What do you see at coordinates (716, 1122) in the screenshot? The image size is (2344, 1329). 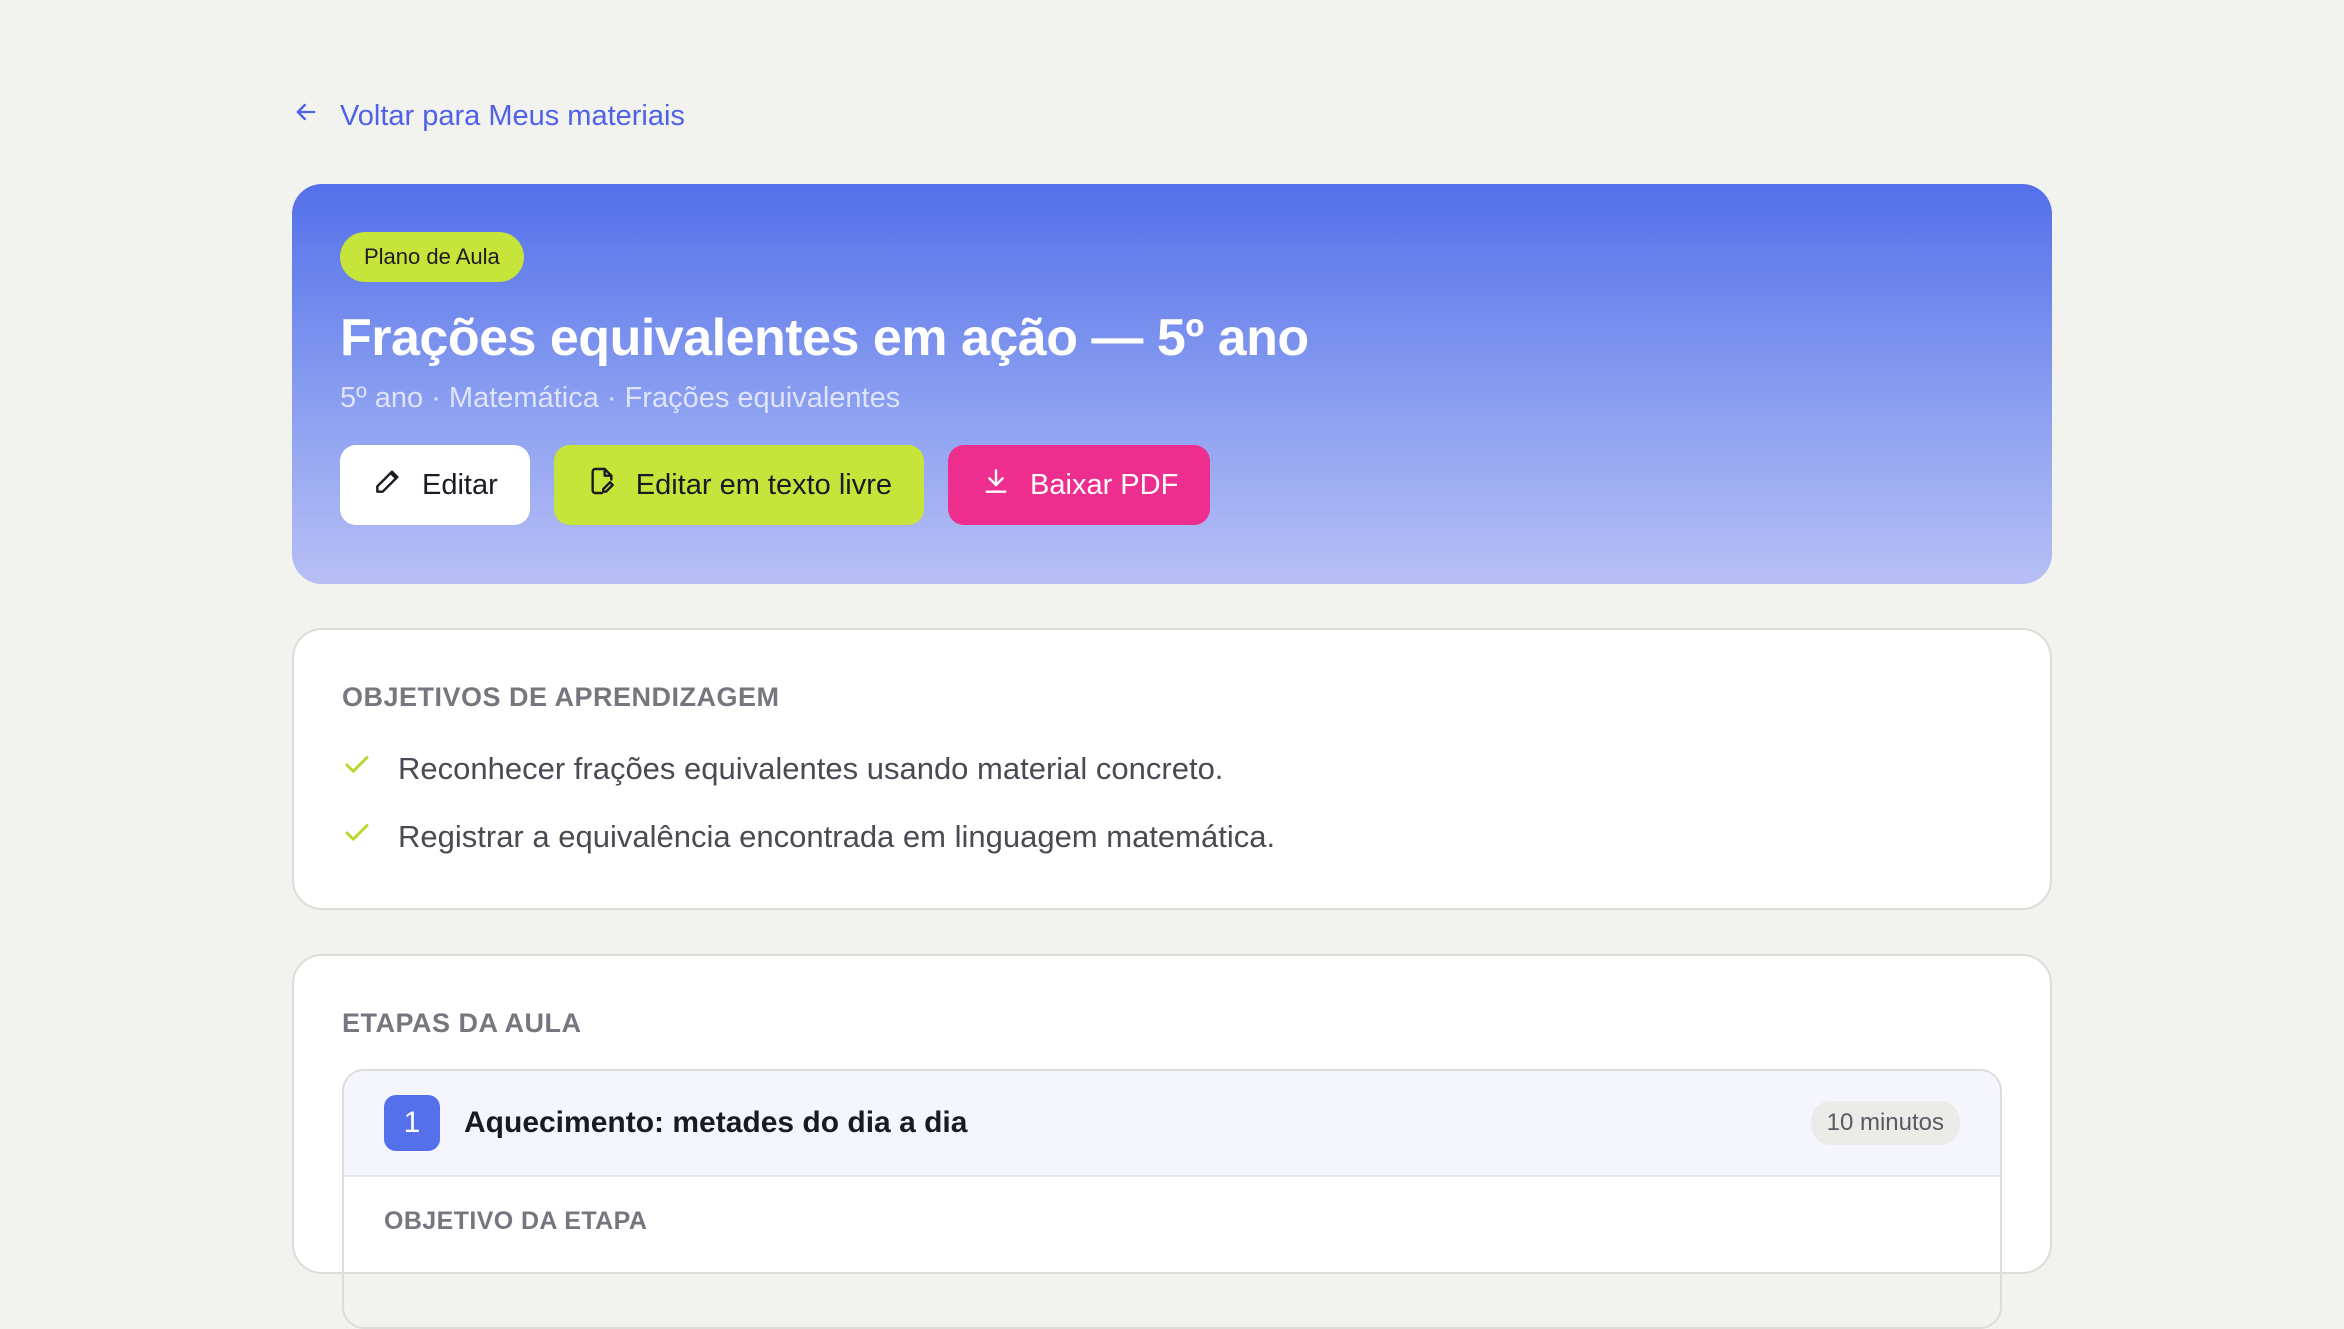 I see `step-title: Aquecimento: metades do dia a dia` at bounding box center [716, 1122].